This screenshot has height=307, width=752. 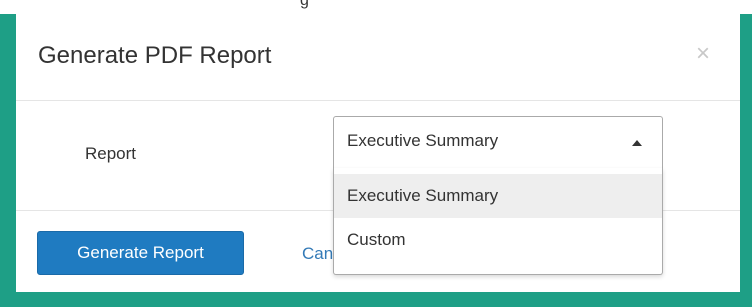 I want to click on report-field-label: Report, so click(x=111, y=153).